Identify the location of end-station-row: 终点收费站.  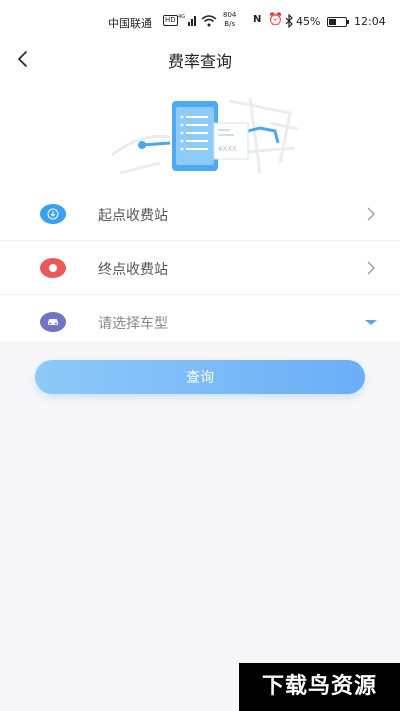
(200, 268).